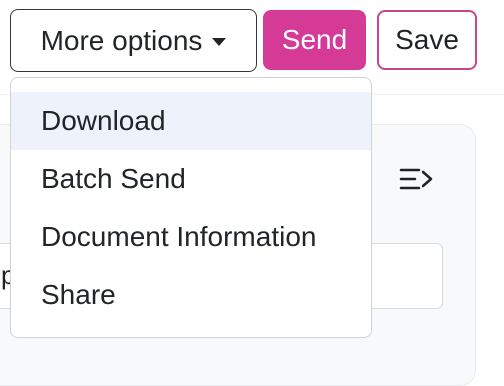  I want to click on send-button: Send, so click(314, 40).